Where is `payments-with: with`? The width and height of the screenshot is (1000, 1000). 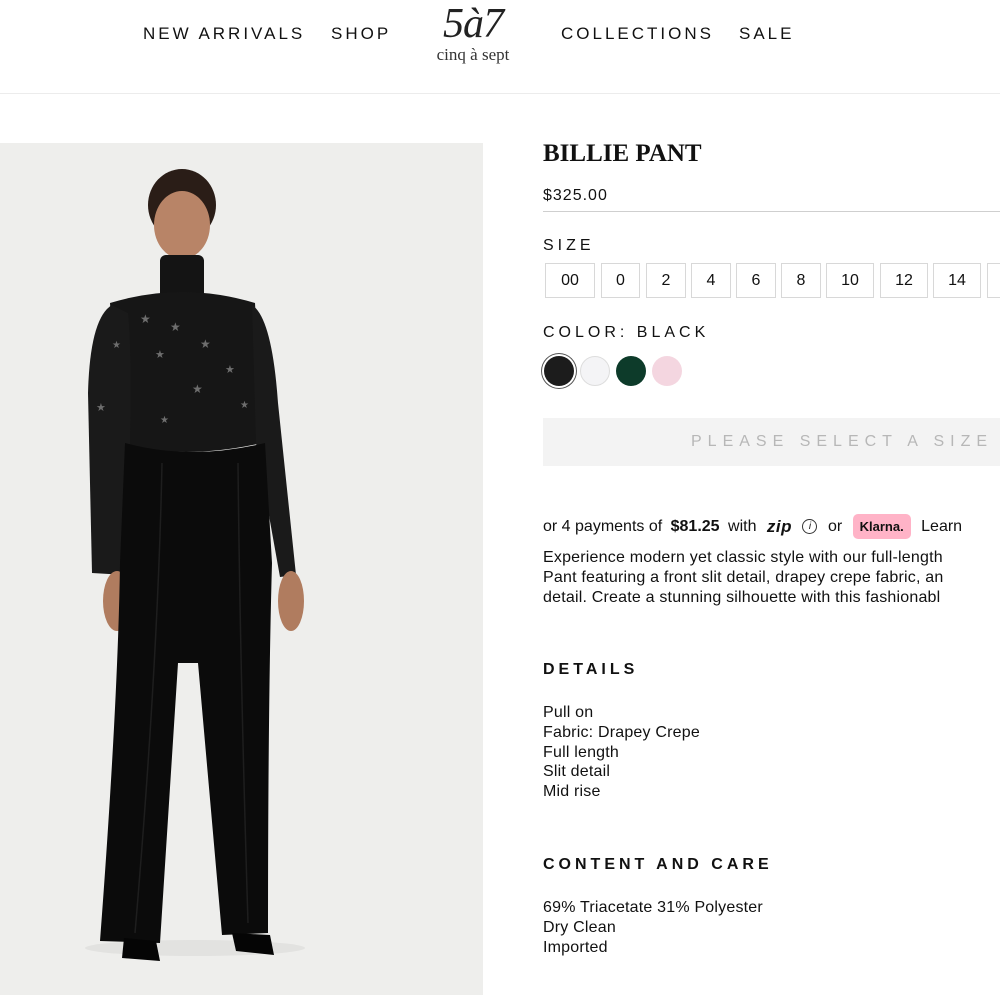 payments-with: with is located at coordinates (742, 526).